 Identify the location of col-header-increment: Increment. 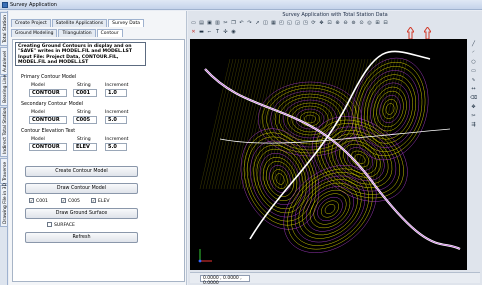
(117, 112).